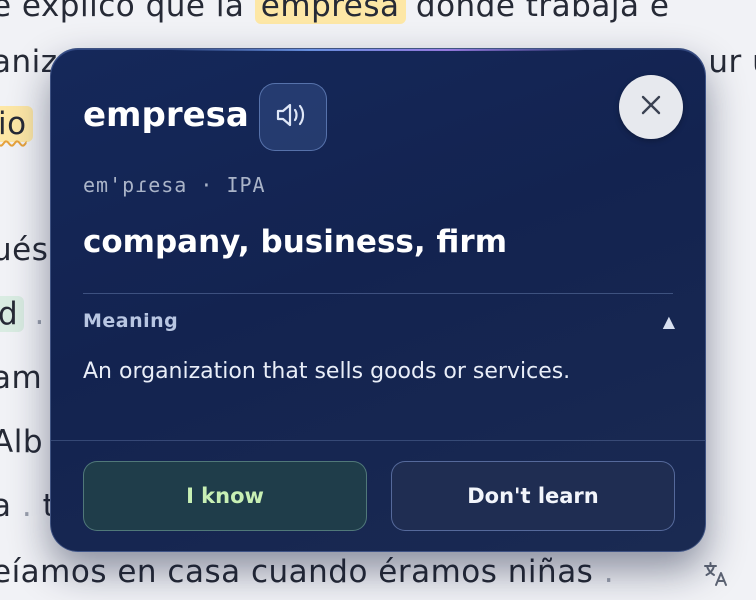 The height and width of the screenshot is (600, 756). What do you see at coordinates (131, 321) in the screenshot?
I see `meaning-label: Meaning` at bounding box center [131, 321].